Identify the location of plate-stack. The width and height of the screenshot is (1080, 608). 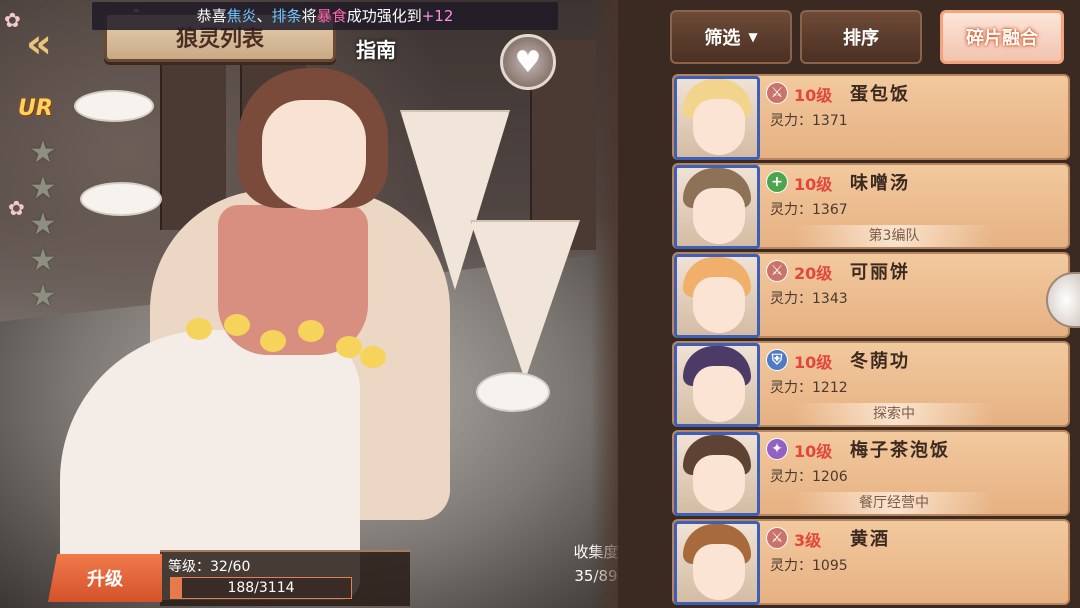
(513, 392).